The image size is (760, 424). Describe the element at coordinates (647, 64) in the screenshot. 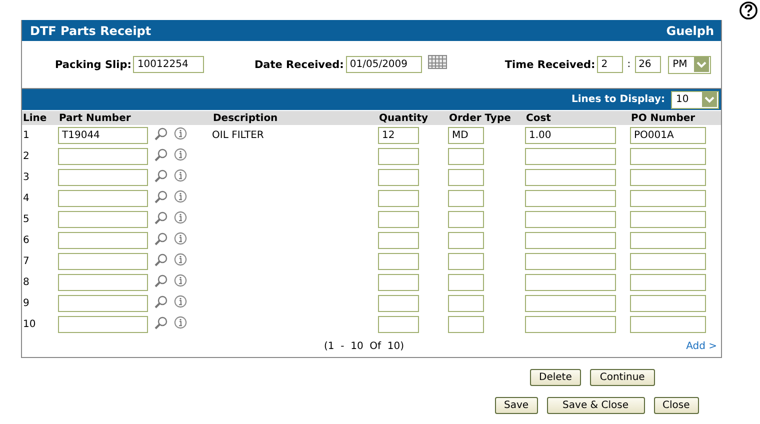

I see `minute-field: 26` at that location.